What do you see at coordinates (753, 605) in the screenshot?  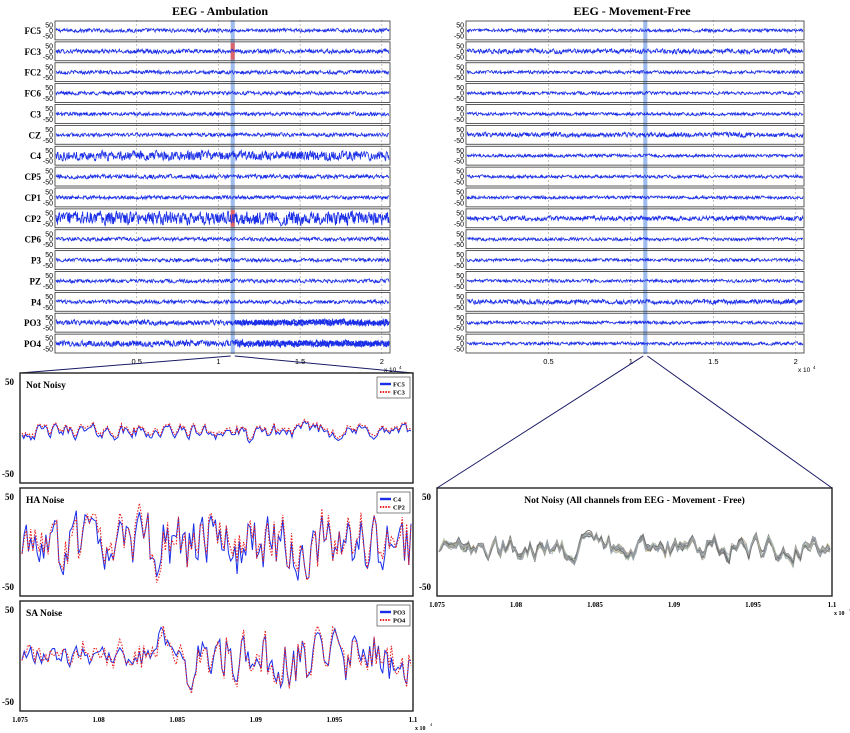 I see `x-tick-label: 1.095` at bounding box center [753, 605].